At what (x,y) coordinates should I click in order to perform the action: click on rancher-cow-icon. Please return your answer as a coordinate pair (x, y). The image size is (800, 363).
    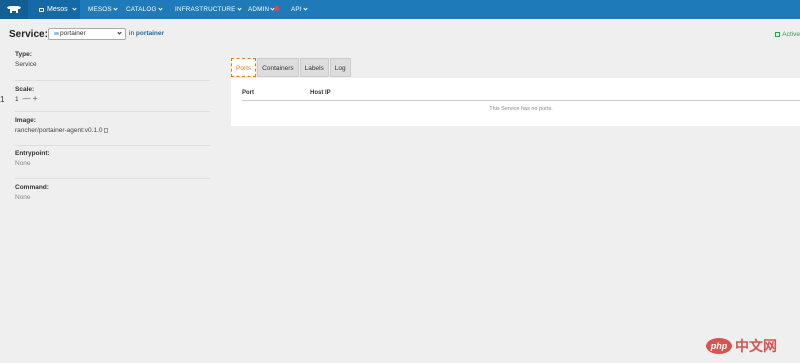
    Looking at the image, I should click on (14, 9).